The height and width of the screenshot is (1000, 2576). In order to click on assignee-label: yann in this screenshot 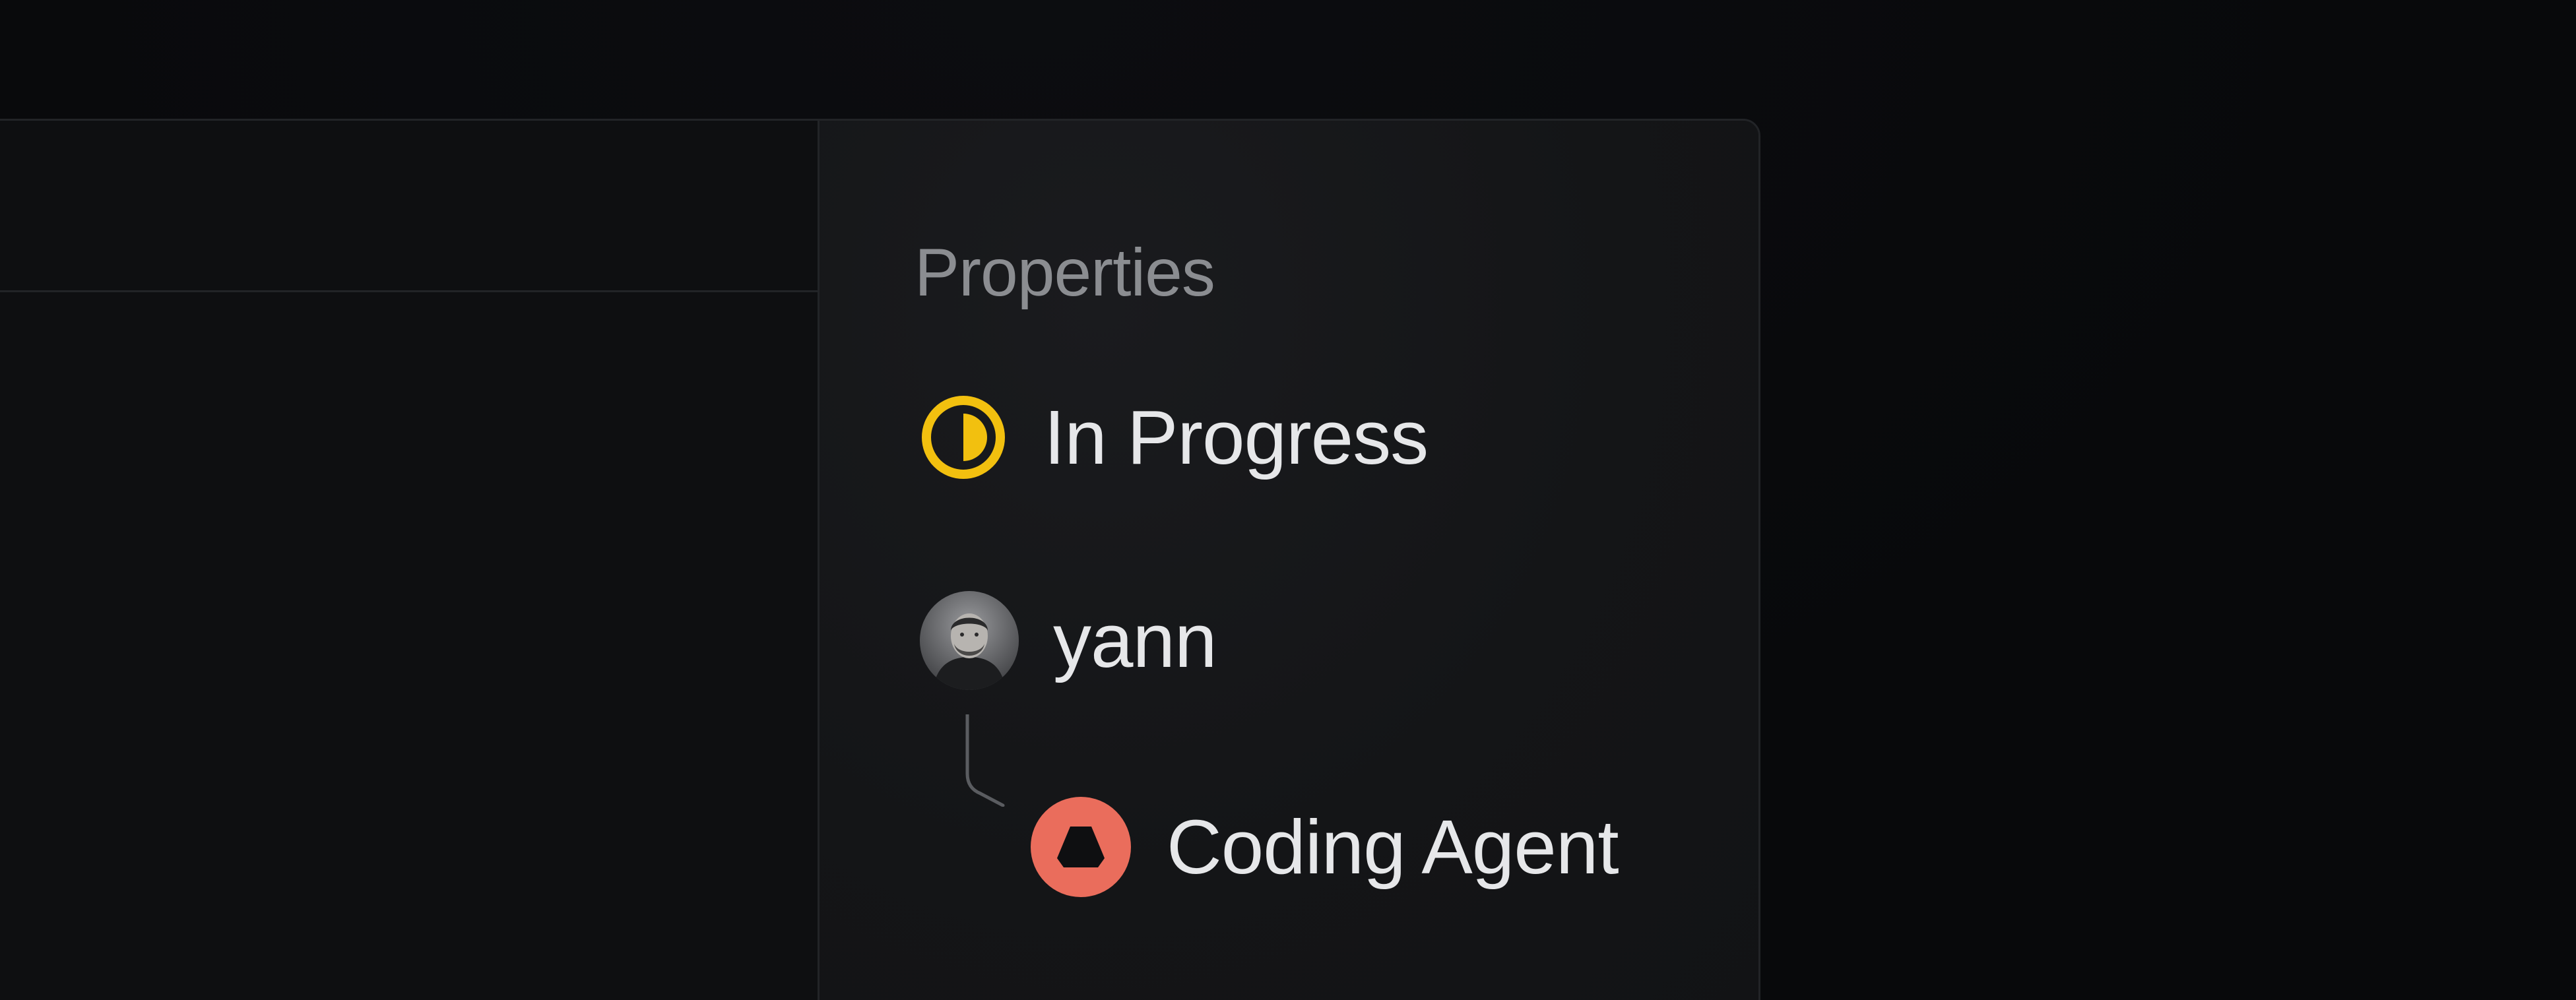, I will do `click(1135, 640)`.